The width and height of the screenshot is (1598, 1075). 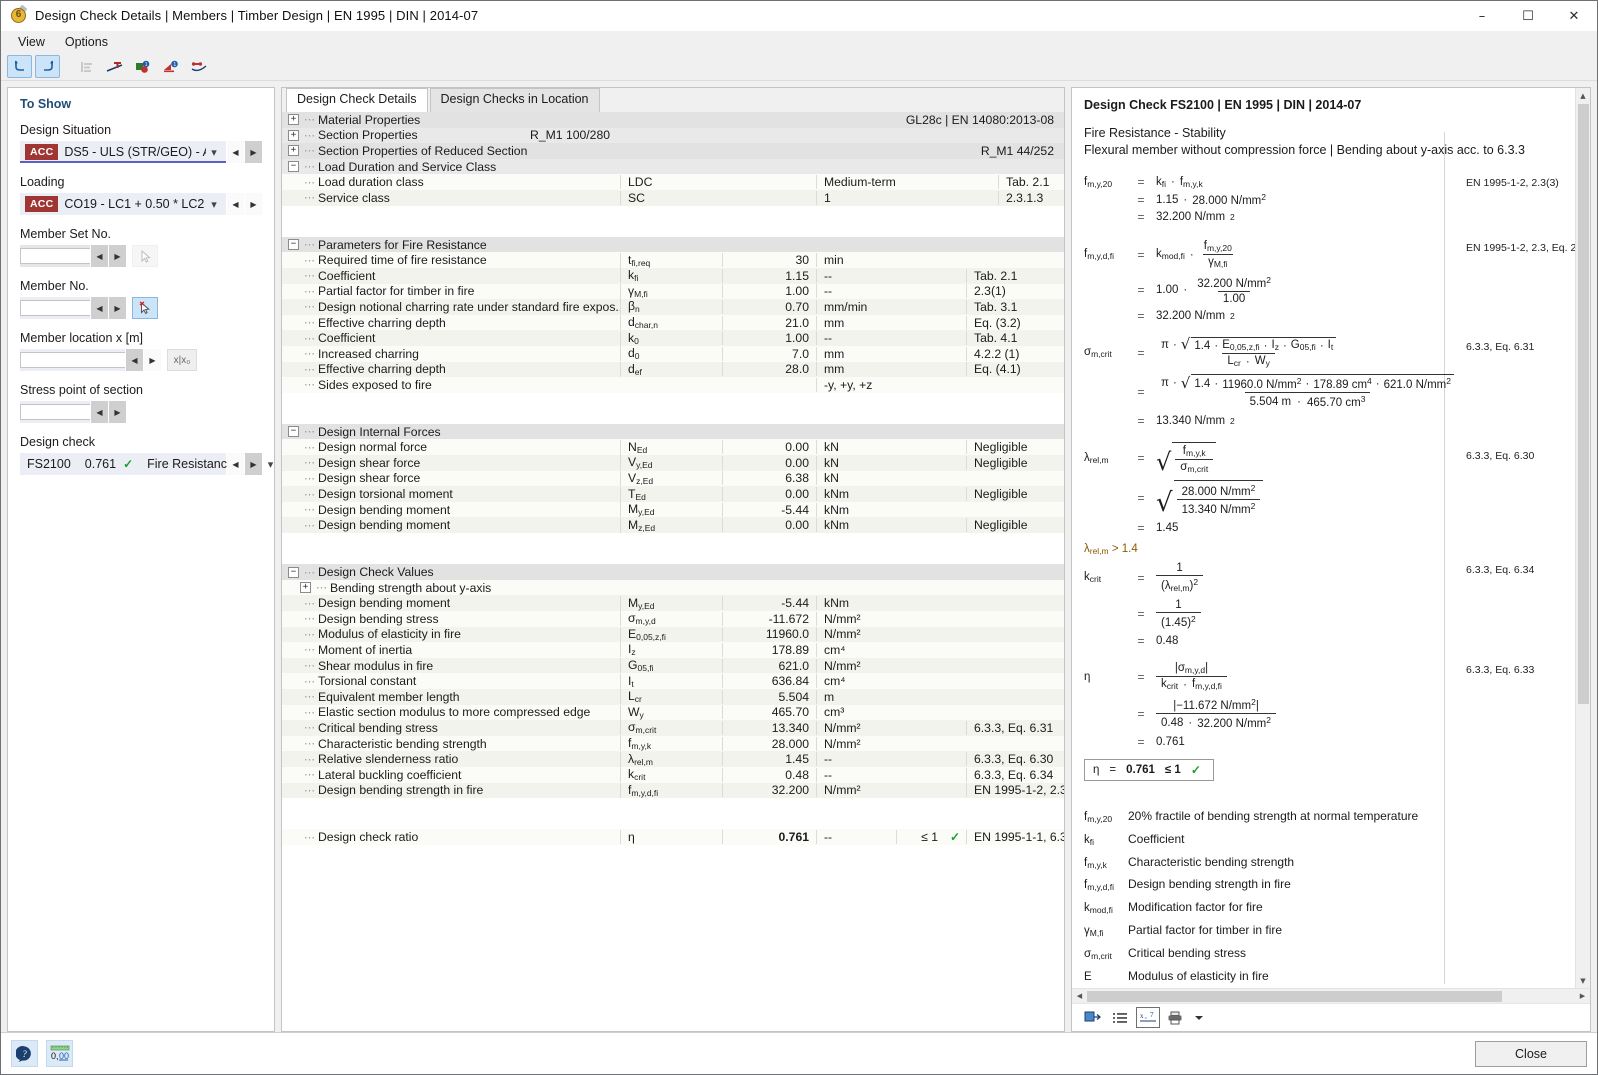 What do you see at coordinates (1528, 16) in the screenshot?
I see `maximize-button: ☐` at bounding box center [1528, 16].